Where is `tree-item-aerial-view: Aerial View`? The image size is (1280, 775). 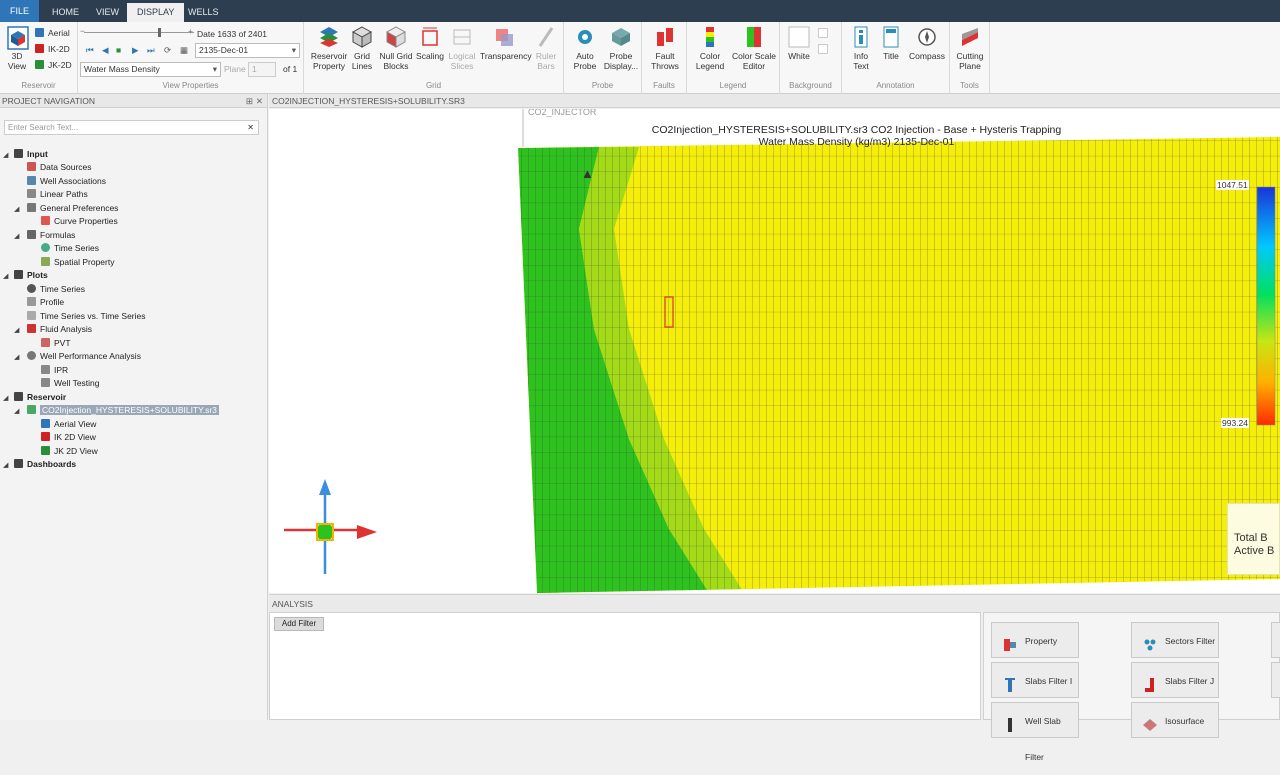
tree-item-aerial-view: Aerial View is located at coordinates (68, 424).